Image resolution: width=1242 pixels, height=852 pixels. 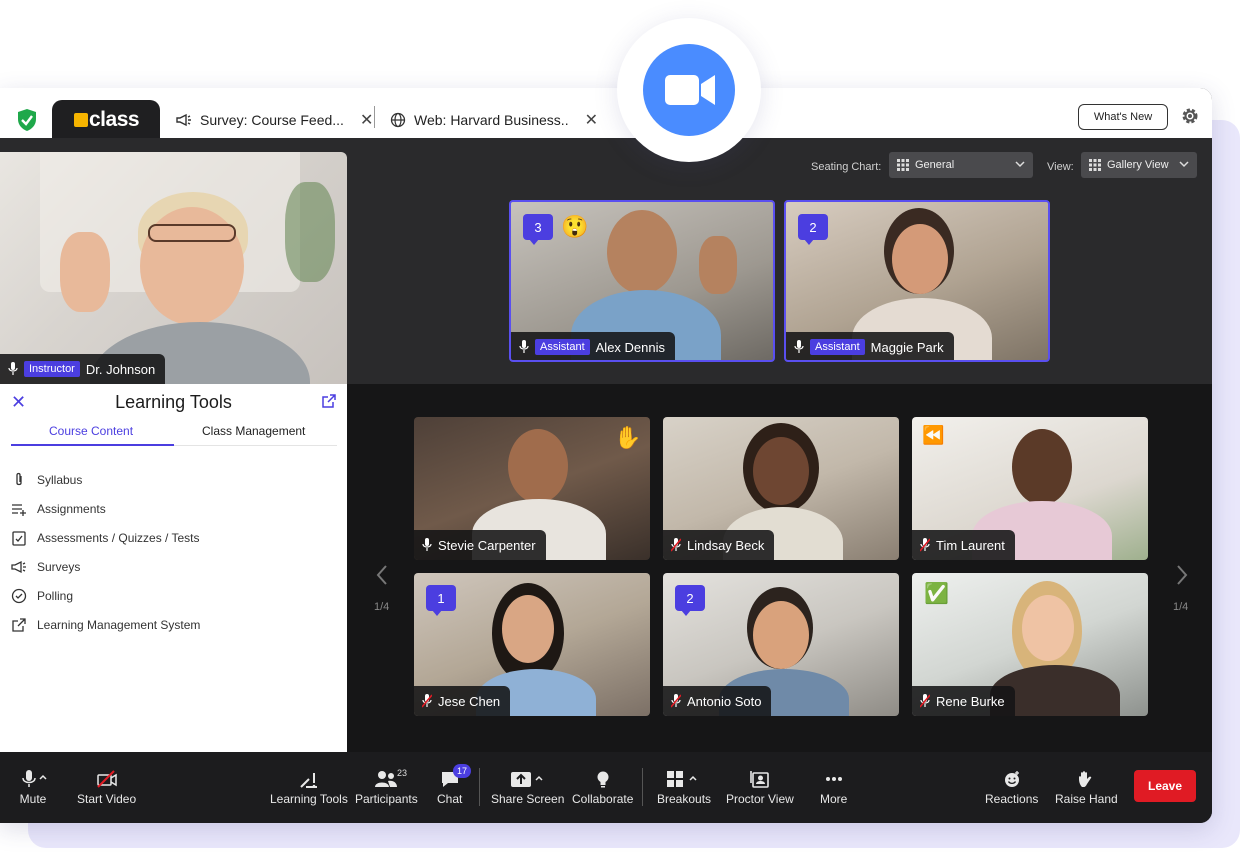 What do you see at coordinates (1030, 488) in the screenshot?
I see `student-tile-tim: ⏪ Tim Laurent` at bounding box center [1030, 488].